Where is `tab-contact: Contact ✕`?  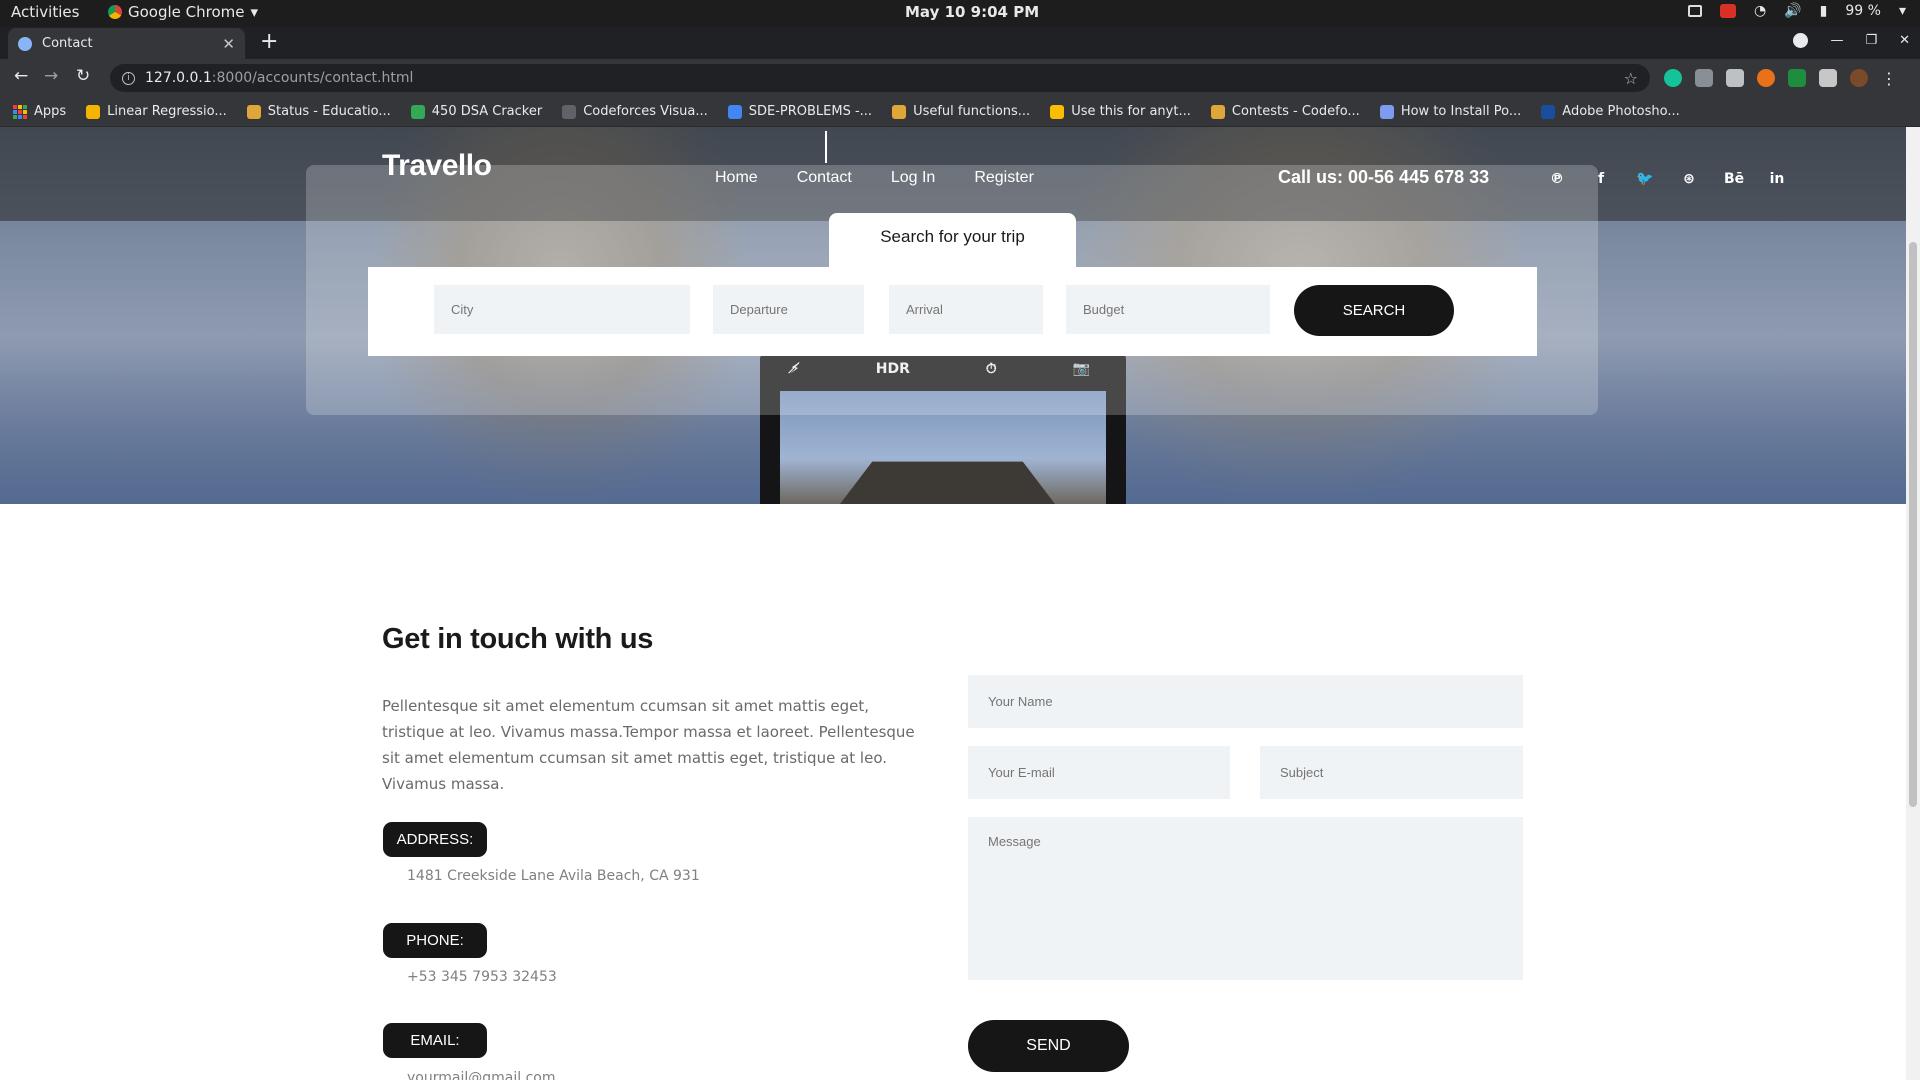
tab-contact: Contact ✕ is located at coordinates (126, 43).